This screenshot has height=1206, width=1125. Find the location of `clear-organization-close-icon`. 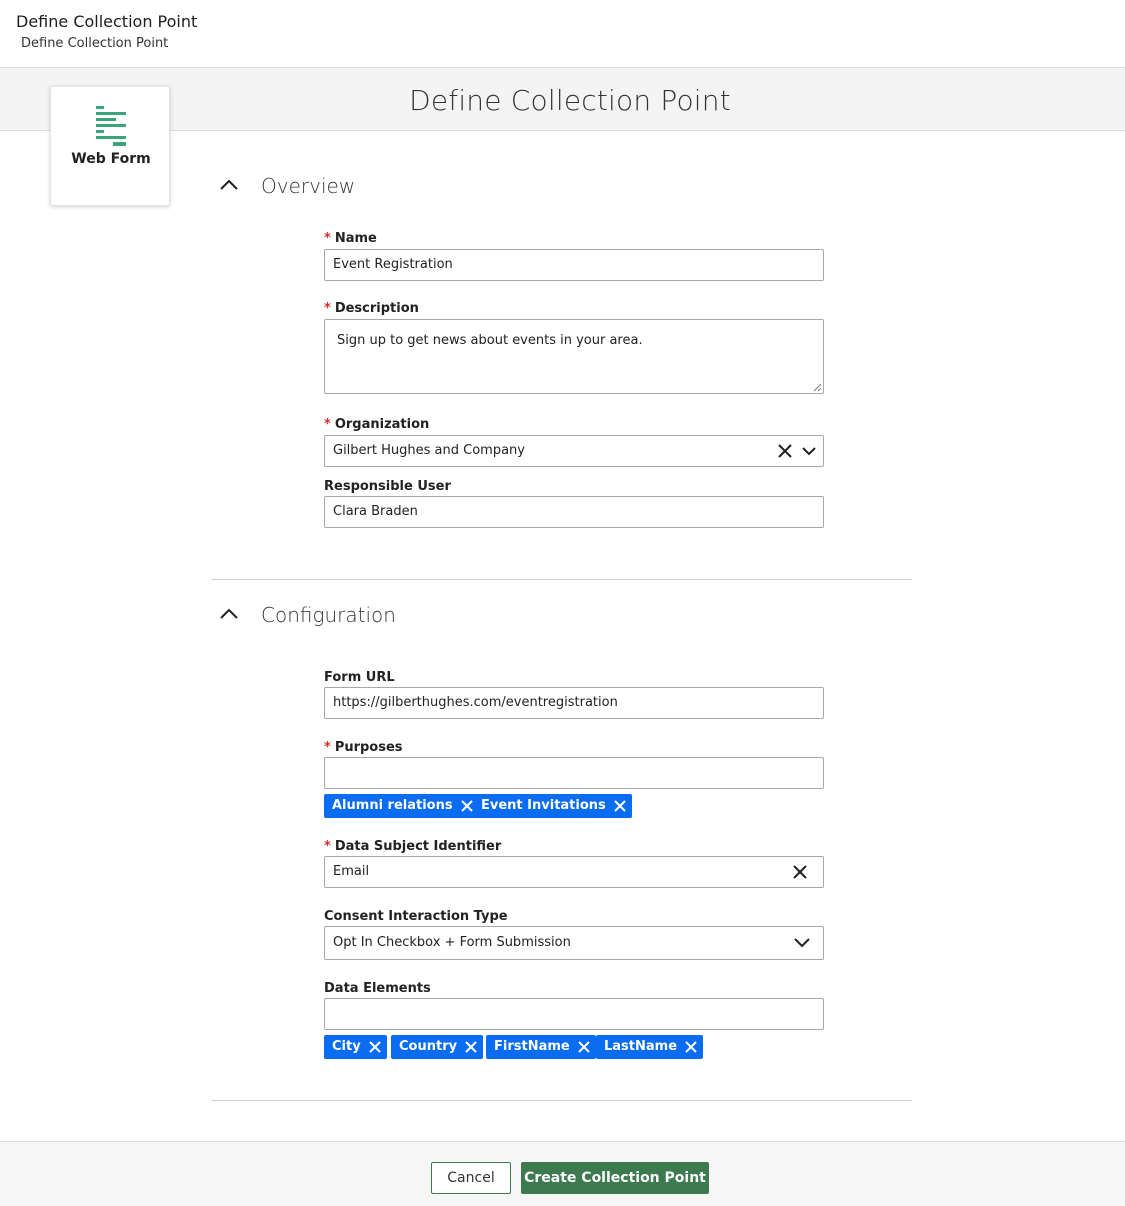

clear-organization-close-icon is located at coordinates (785, 451).